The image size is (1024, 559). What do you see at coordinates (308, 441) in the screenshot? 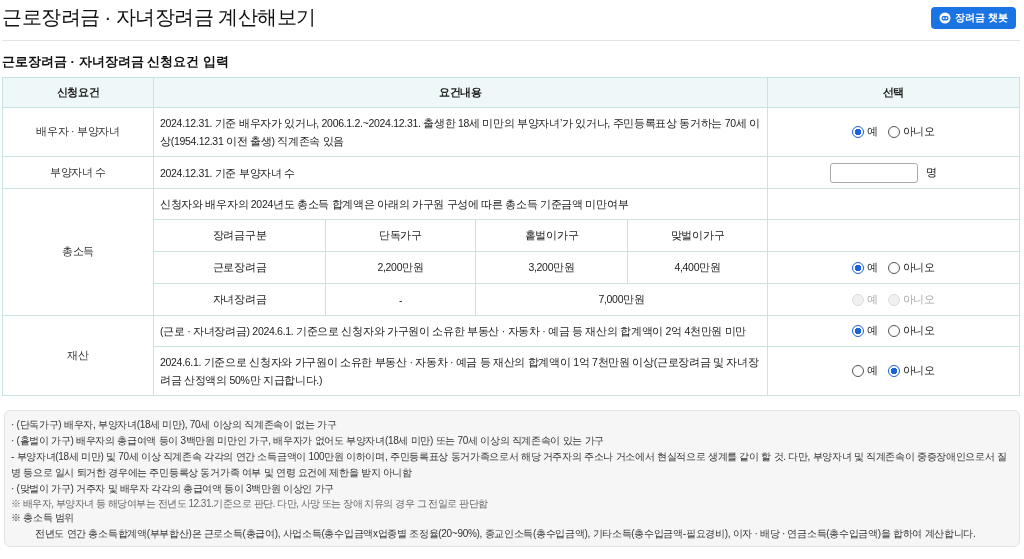
I see `note-text: · (홑벌이 가구) 배우자의 총급여액 등이 3백만원 미만인 가구, 배우자가 없어도 부양자녀(18세 미만) 또는 70세 이상의 직계존속이 있는 가구` at bounding box center [308, 441].